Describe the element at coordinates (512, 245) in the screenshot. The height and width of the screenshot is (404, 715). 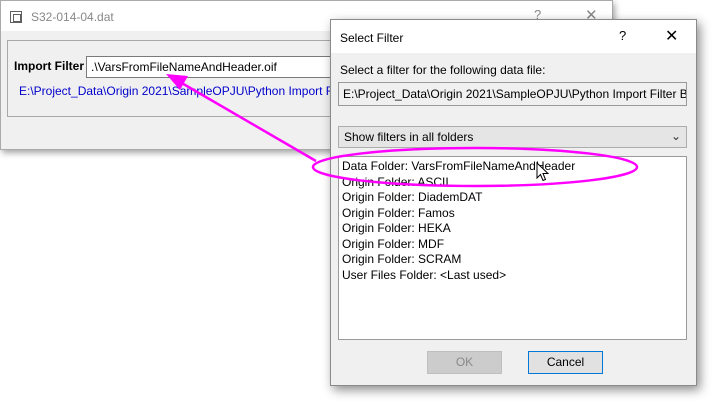
I see `filter-list-item: Origin Folder: MDF` at that location.